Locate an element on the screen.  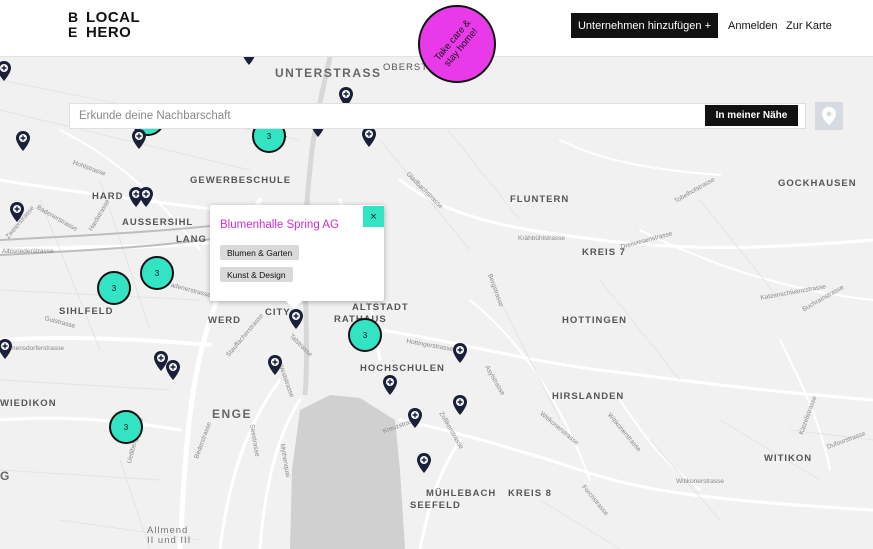
district-label: UNTERSTRASS is located at coordinates (328, 73).